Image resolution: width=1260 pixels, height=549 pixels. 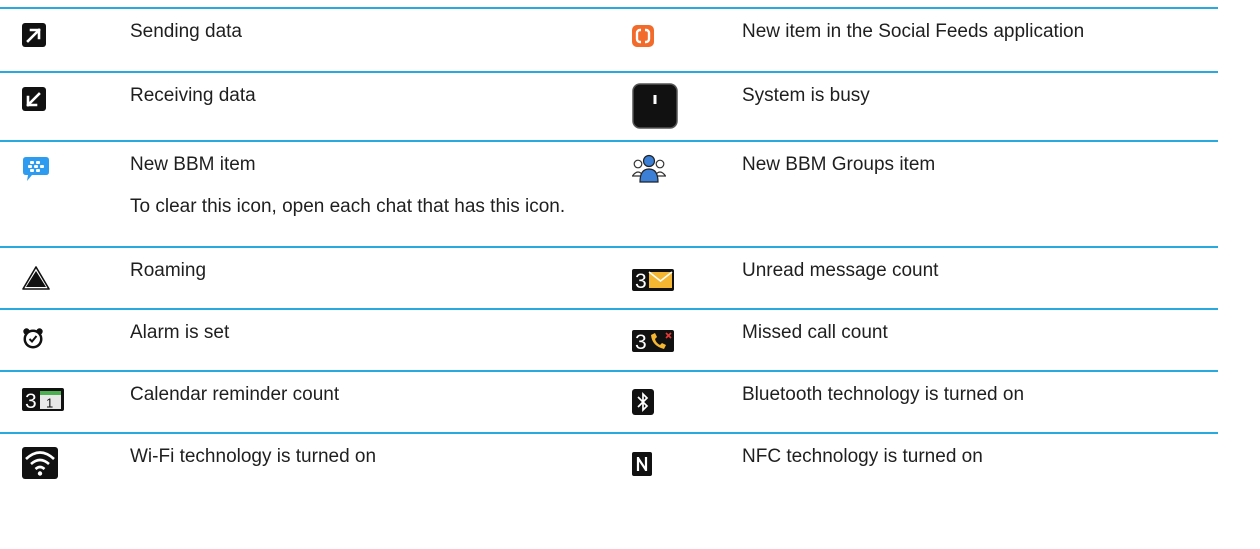 What do you see at coordinates (40, 463) in the screenshot?
I see `wifi-icon` at bounding box center [40, 463].